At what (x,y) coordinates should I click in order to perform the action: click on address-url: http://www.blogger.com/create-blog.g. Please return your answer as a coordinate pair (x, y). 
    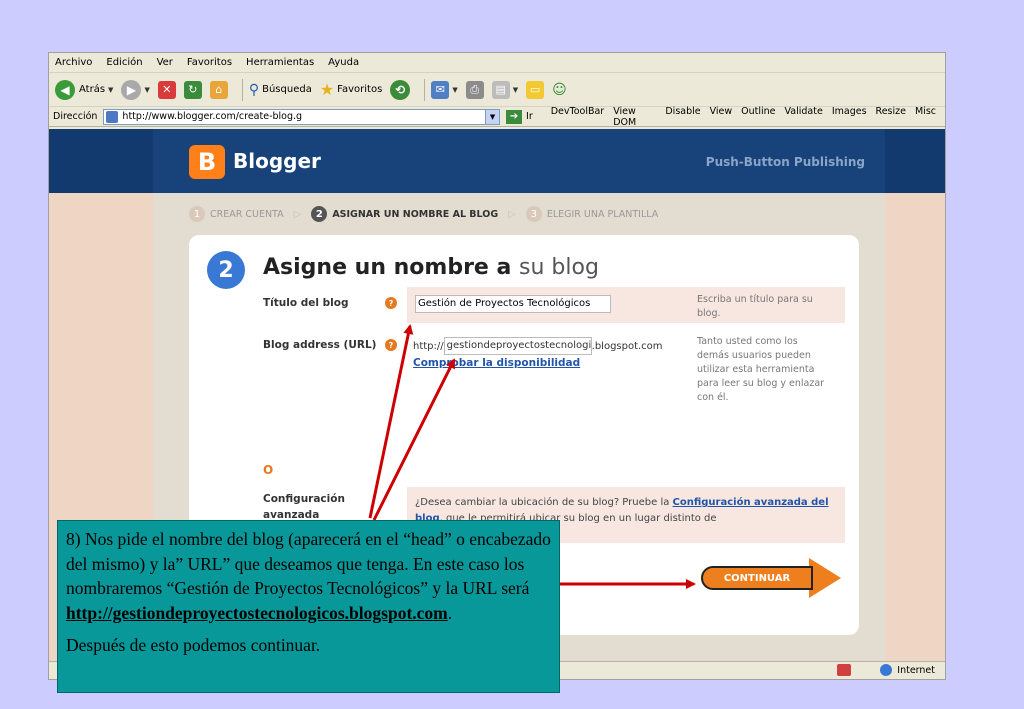
    Looking at the image, I should click on (212, 116).